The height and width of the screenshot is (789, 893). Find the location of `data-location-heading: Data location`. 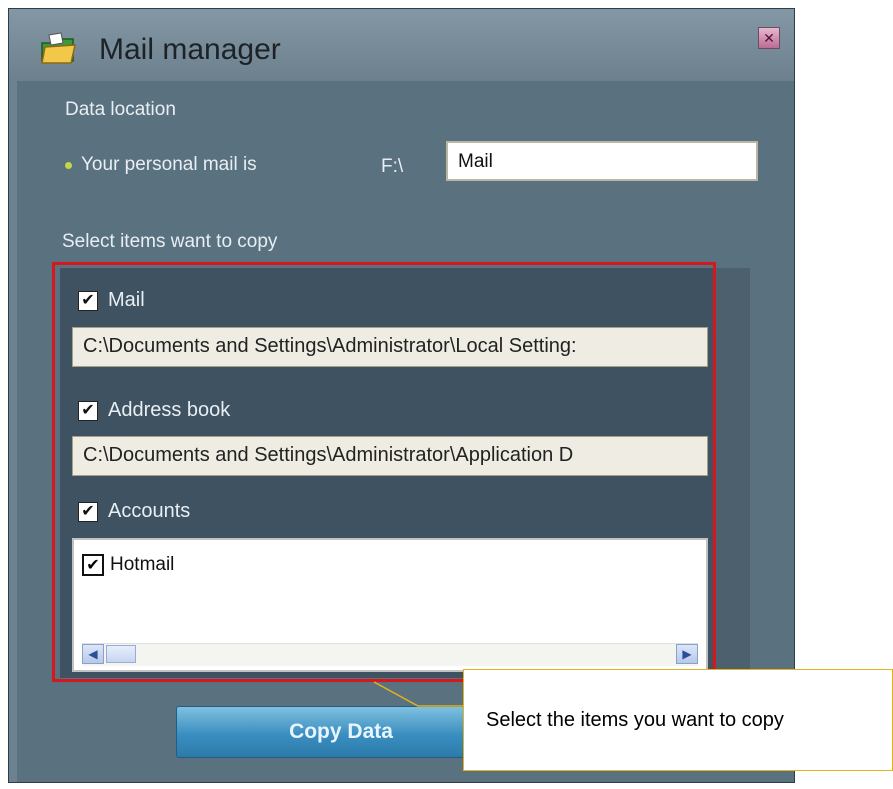

data-location-heading: Data location is located at coordinates (120, 109).